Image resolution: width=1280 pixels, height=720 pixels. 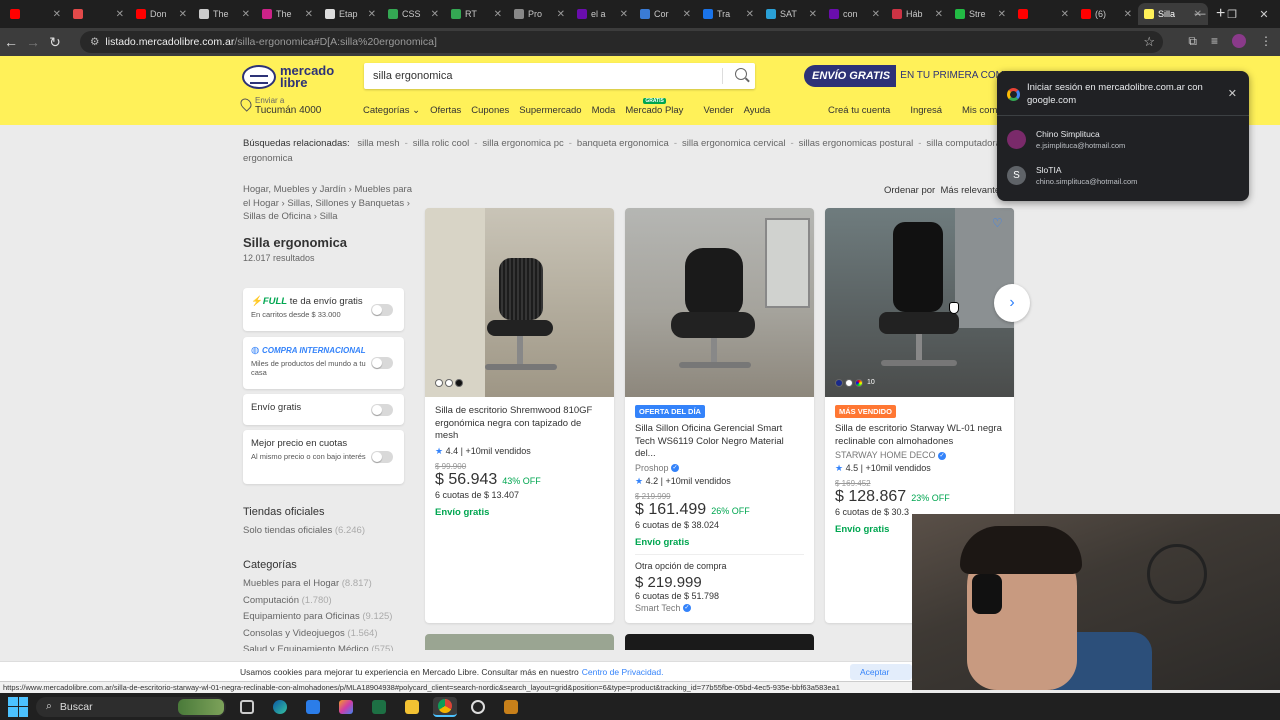 What do you see at coordinates (904, 76) in the screenshot?
I see `free-shipping-promo: ENVÍO GRATIS EN TU PRIMERA COM` at bounding box center [904, 76].